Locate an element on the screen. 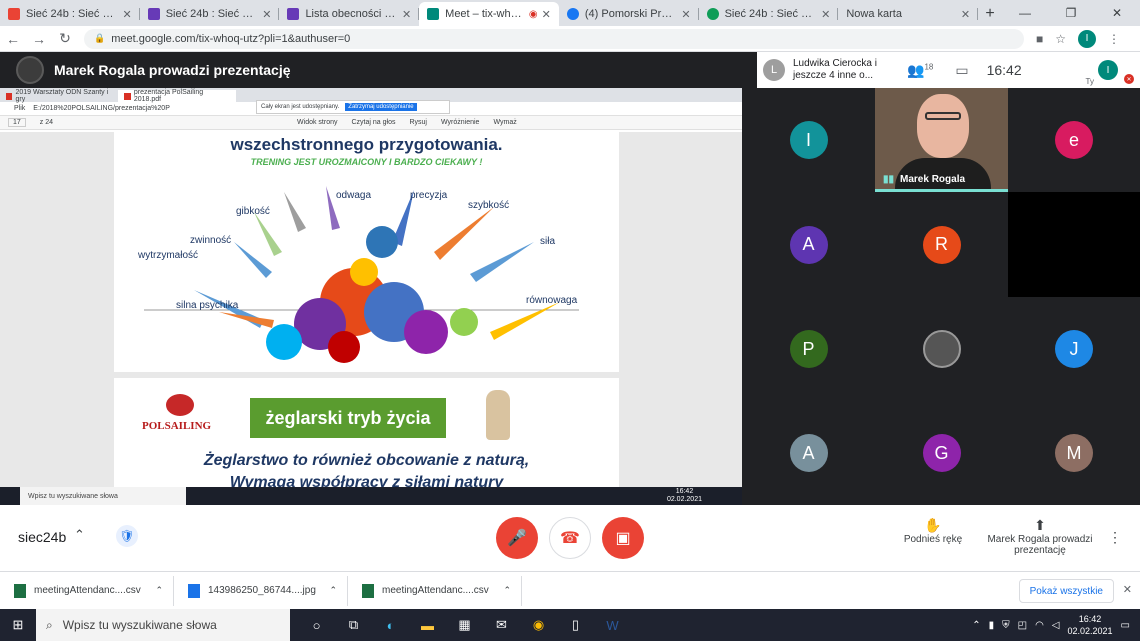 The height and width of the screenshot is (641, 1140). leave-call-button: ☎ is located at coordinates (570, 538).